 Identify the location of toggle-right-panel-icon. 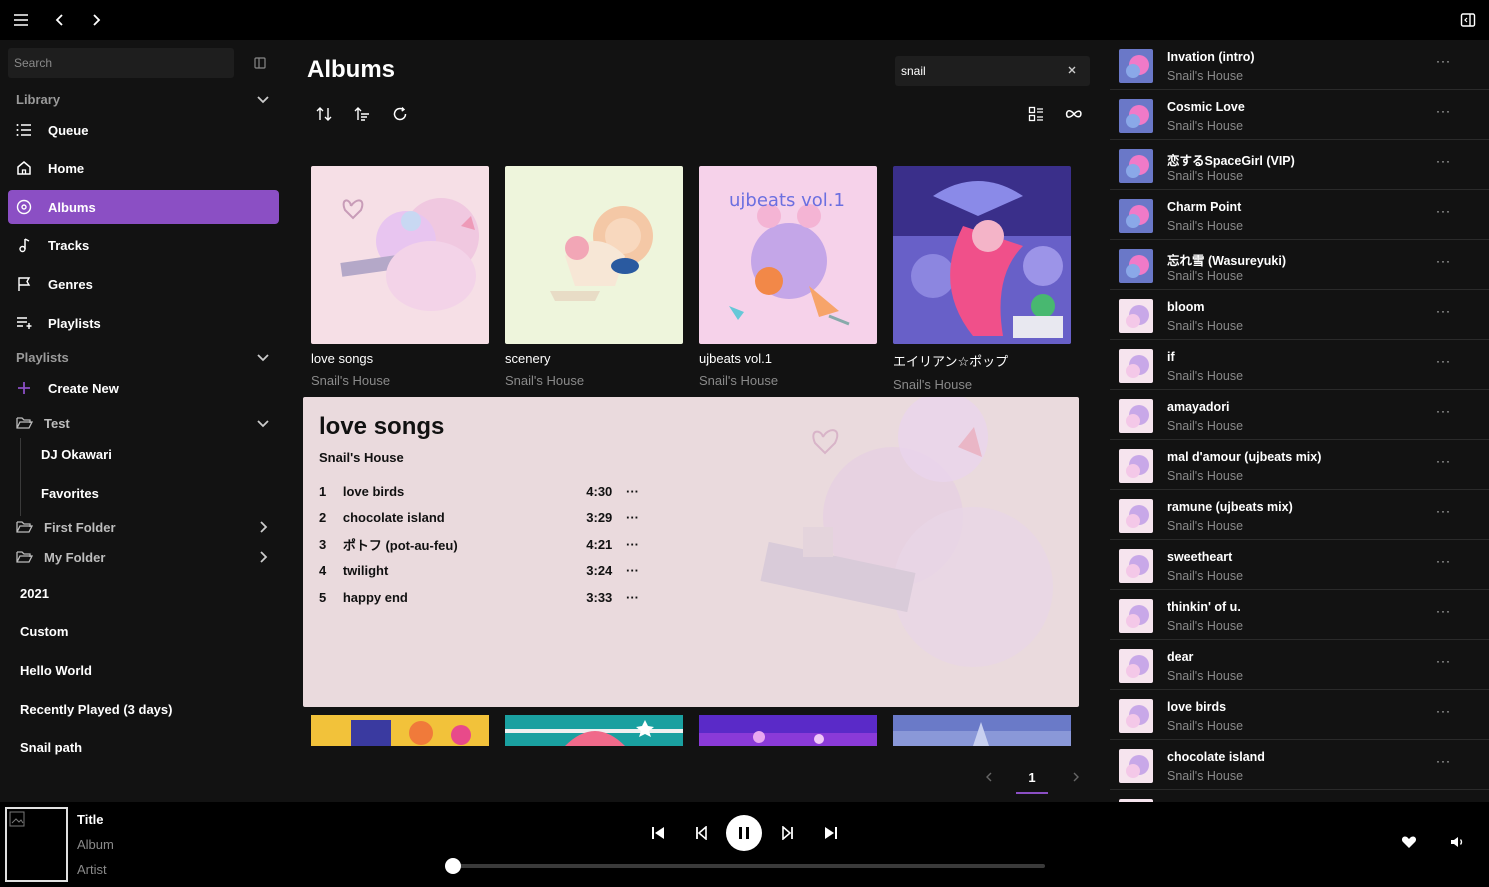
(1468, 20).